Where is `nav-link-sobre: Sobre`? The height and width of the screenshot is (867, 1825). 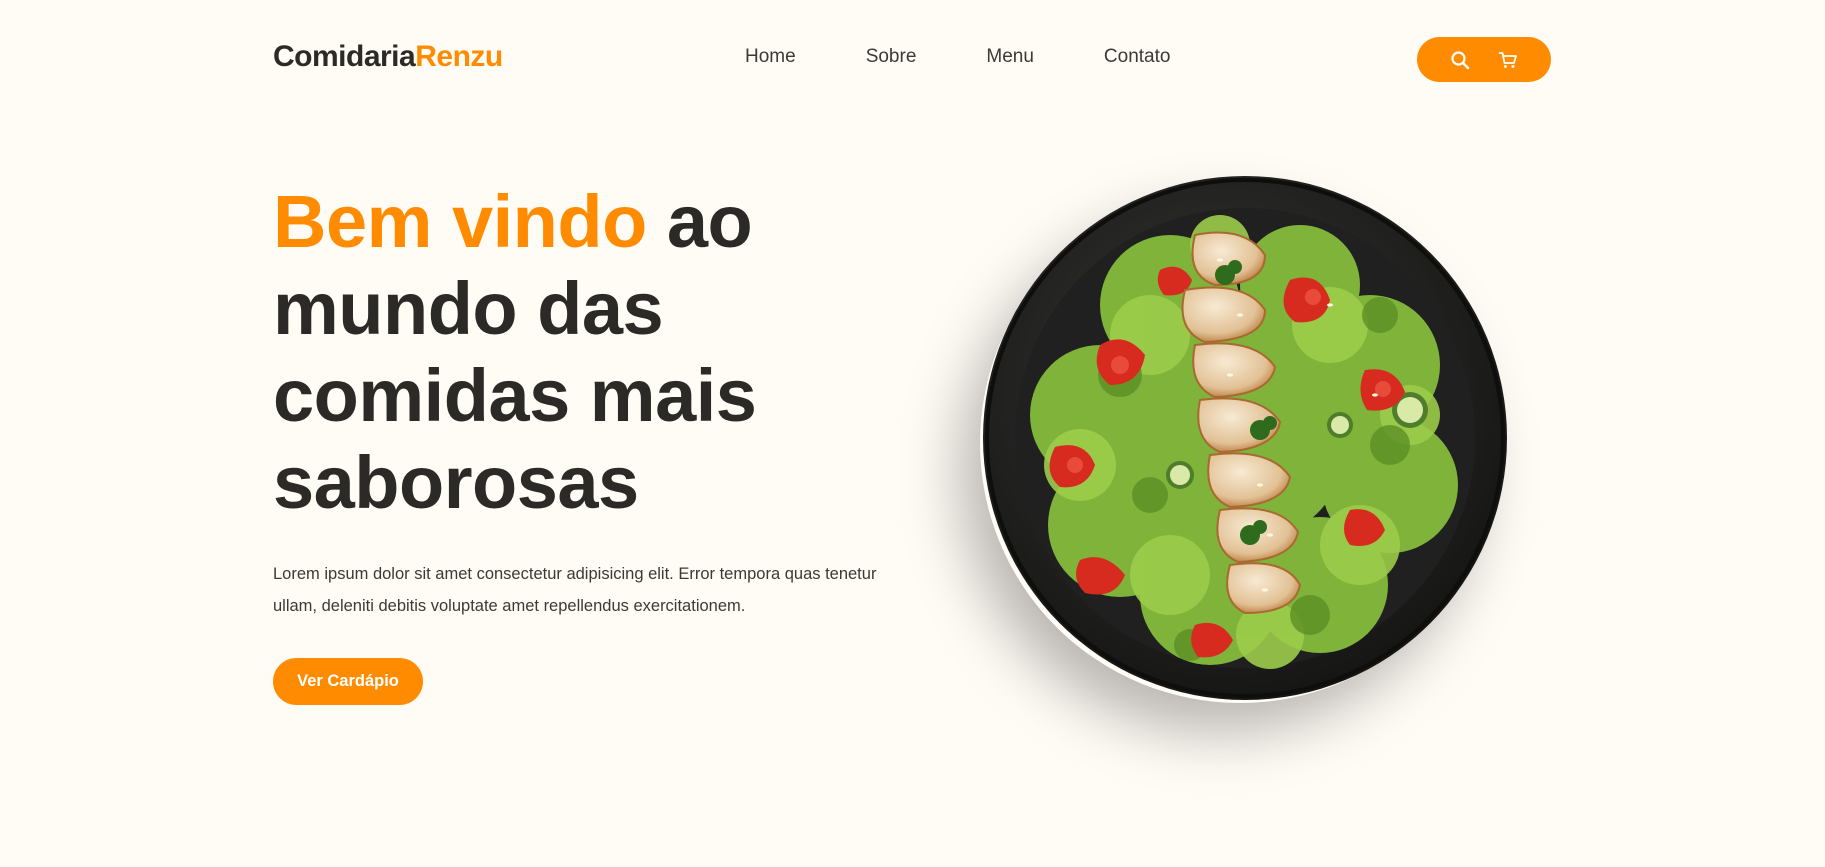 nav-link-sobre: Sobre is located at coordinates (891, 57).